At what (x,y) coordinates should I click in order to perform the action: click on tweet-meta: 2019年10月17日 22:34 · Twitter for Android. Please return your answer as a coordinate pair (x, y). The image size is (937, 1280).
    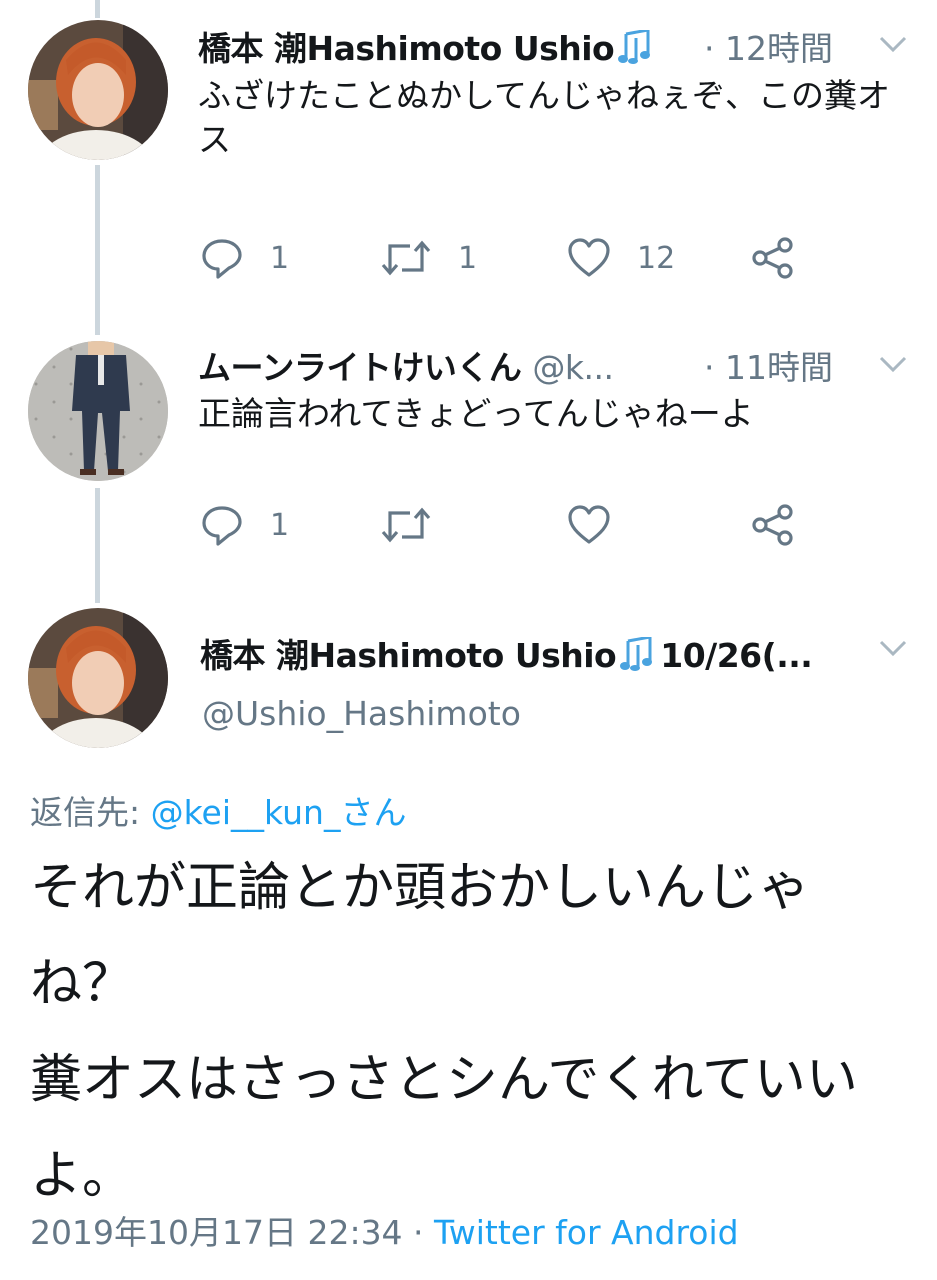
    Looking at the image, I should click on (384, 1230).